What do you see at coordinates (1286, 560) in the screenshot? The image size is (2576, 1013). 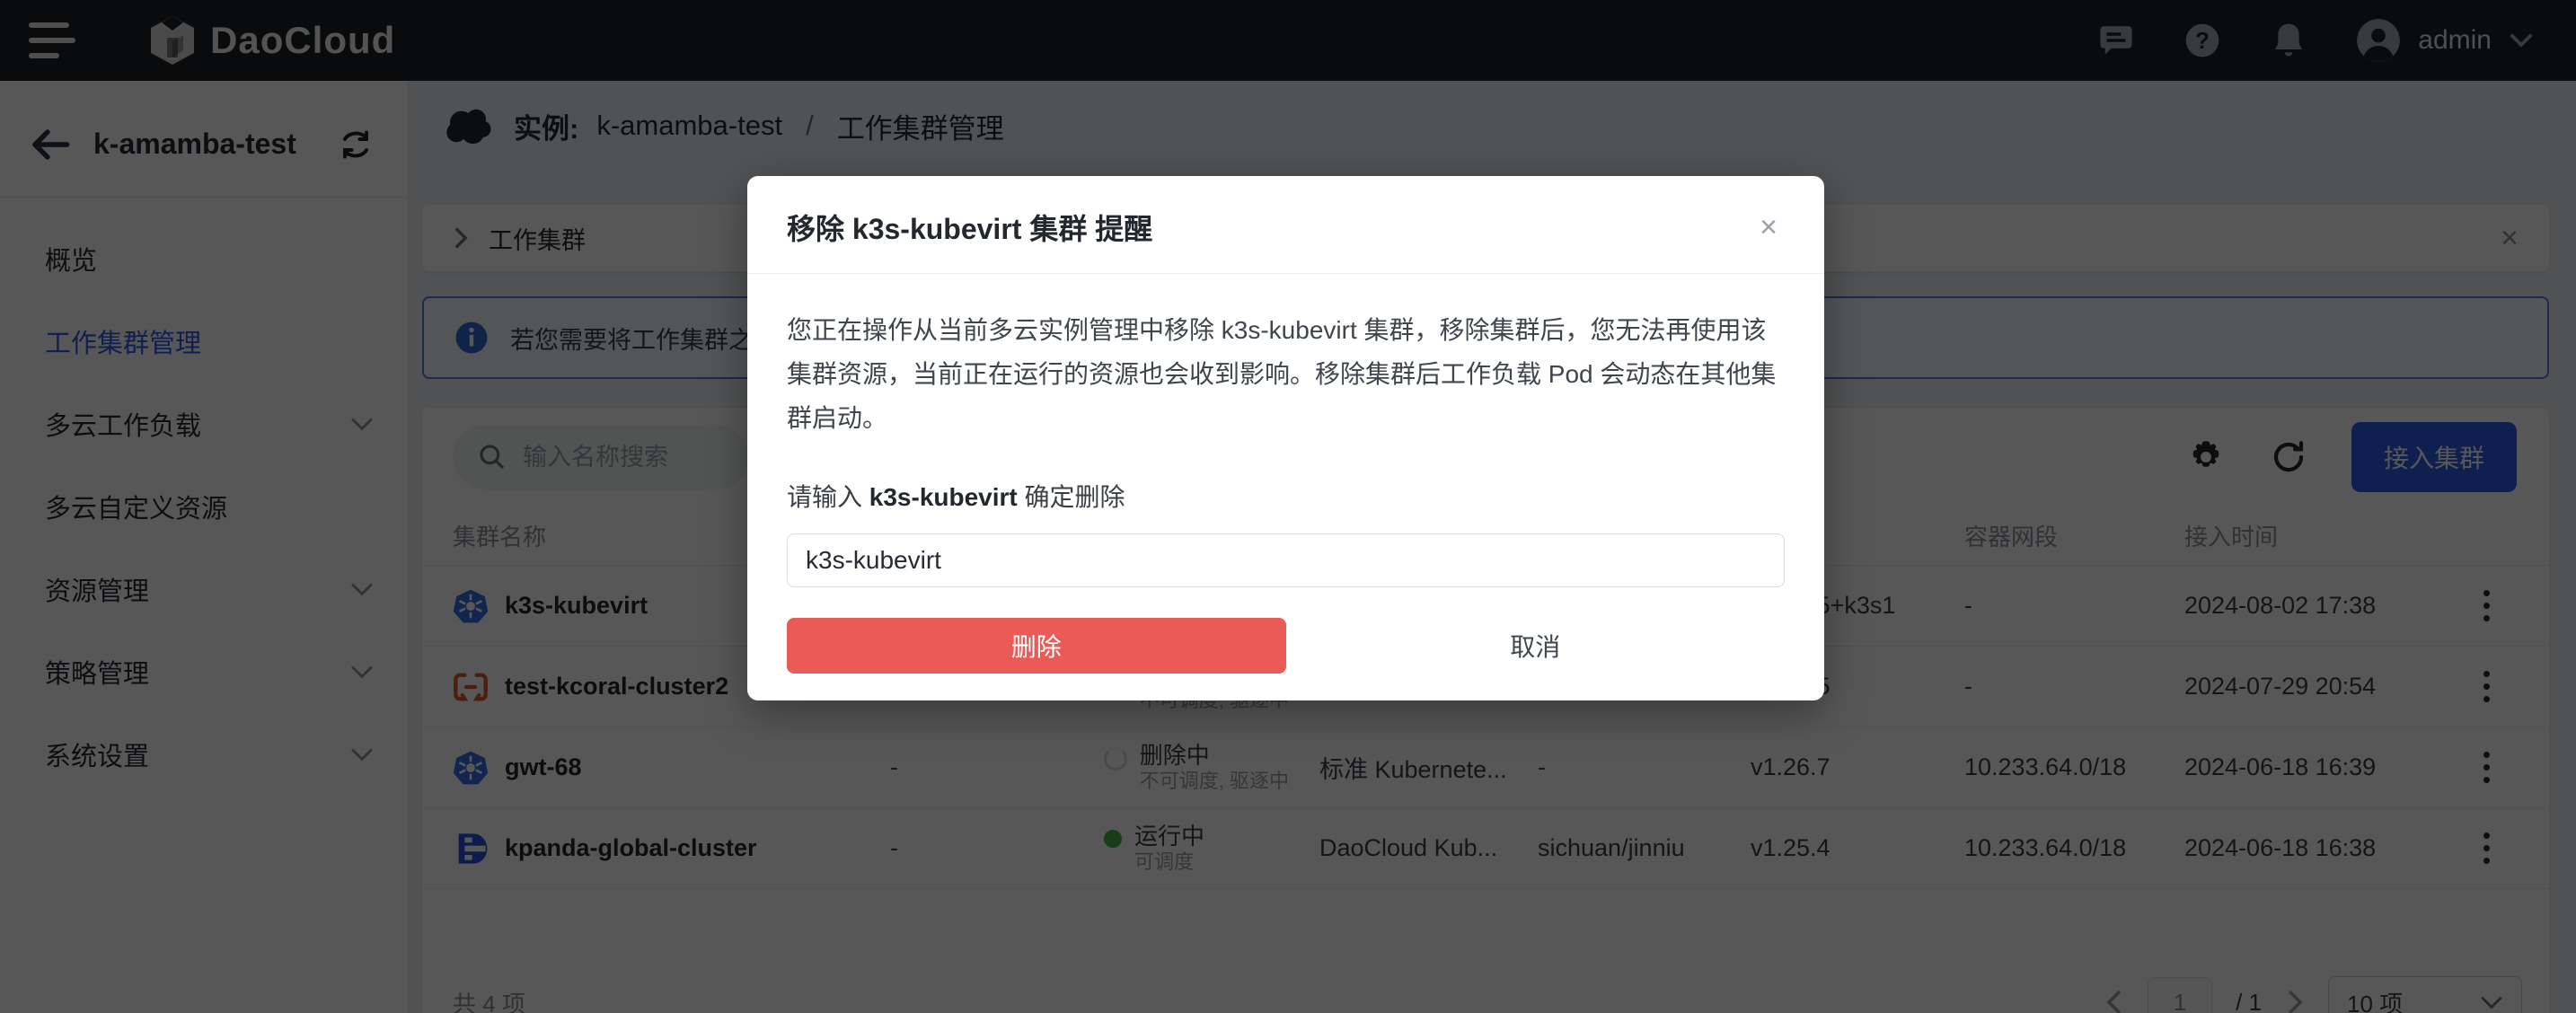 I see `confirm-cluster-name-input` at bounding box center [1286, 560].